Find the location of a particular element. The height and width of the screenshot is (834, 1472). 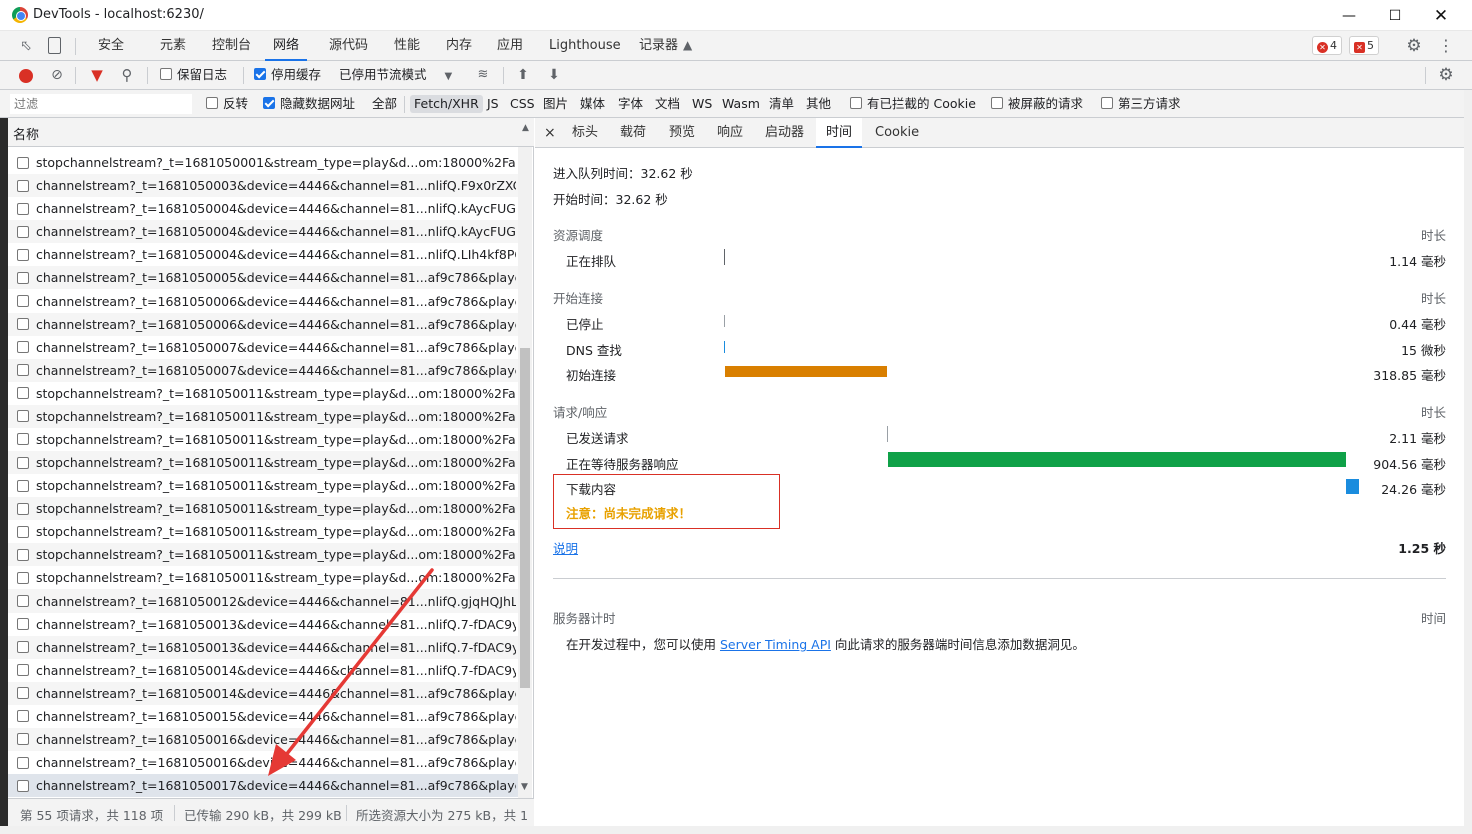

type-filter-manifest: 清单 is located at coordinates (781, 104).